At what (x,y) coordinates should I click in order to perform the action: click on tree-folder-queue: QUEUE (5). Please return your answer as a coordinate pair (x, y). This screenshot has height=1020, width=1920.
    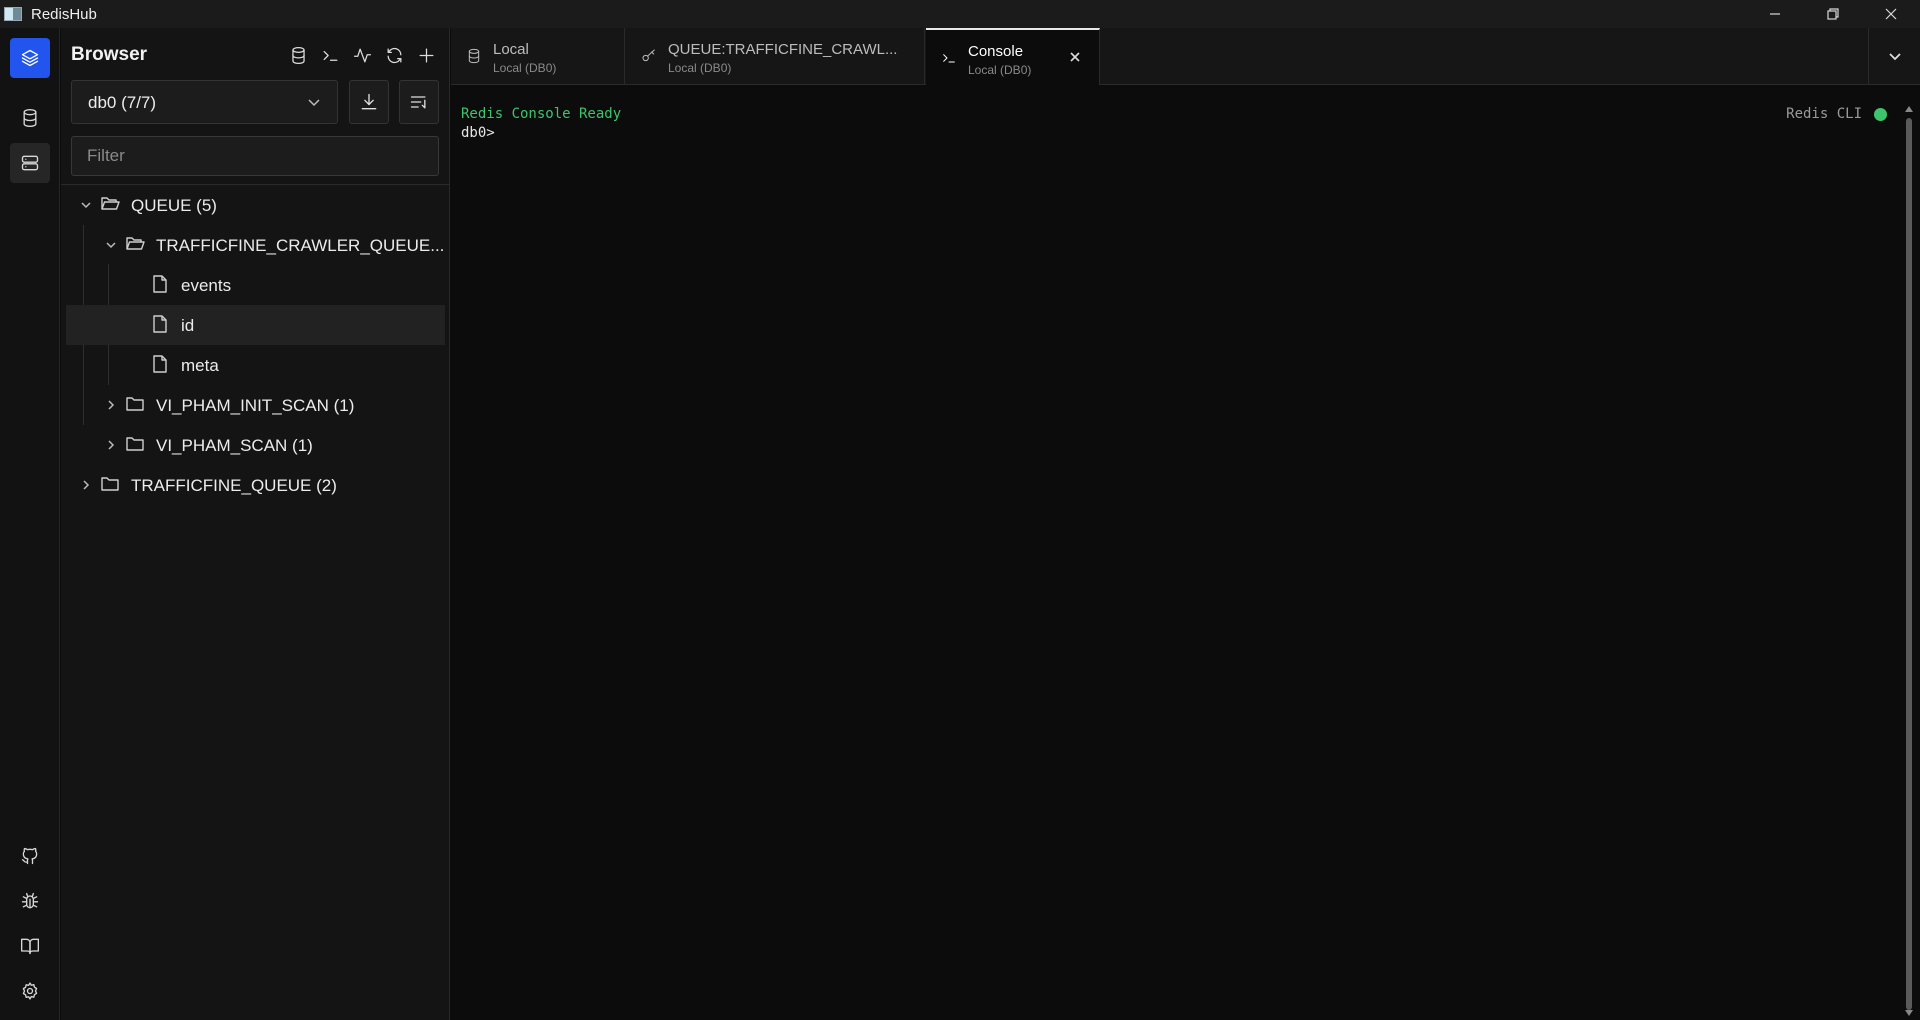
    Looking at the image, I should click on (255, 205).